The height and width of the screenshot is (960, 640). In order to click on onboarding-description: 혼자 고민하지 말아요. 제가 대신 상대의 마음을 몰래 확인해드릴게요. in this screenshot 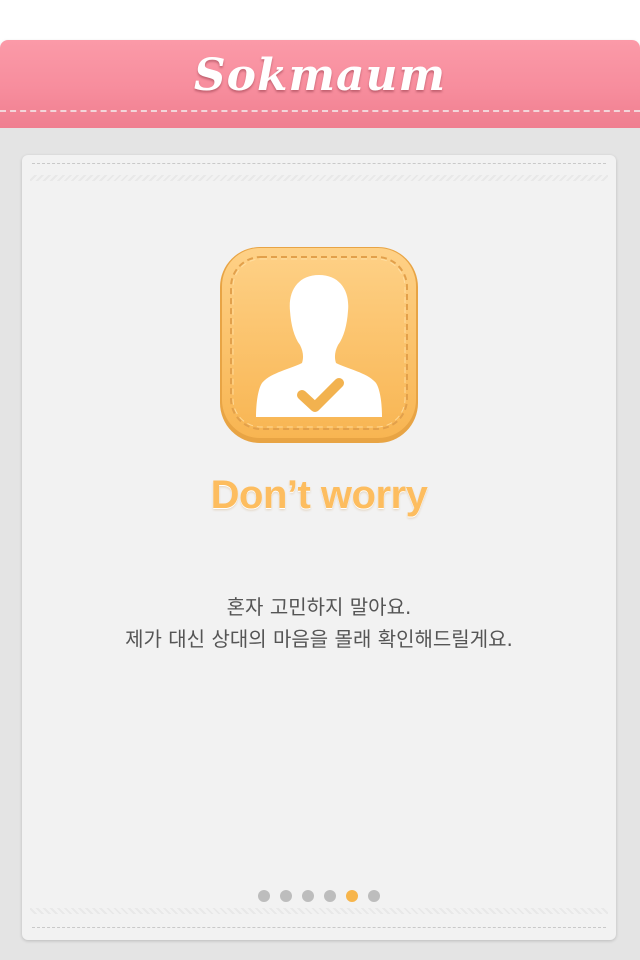, I will do `click(319, 623)`.